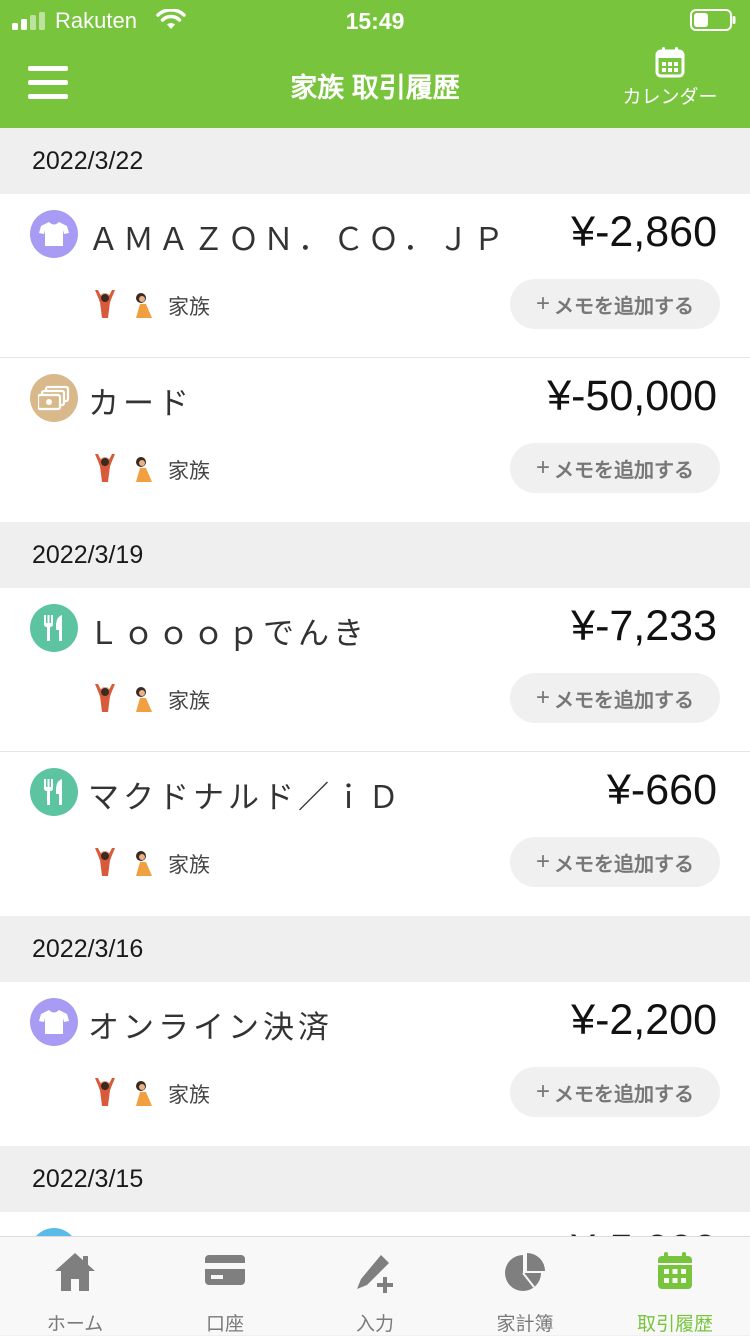 This screenshot has height=1336, width=750. What do you see at coordinates (140, 403) in the screenshot?
I see `merchant-name: カード` at bounding box center [140, 403].